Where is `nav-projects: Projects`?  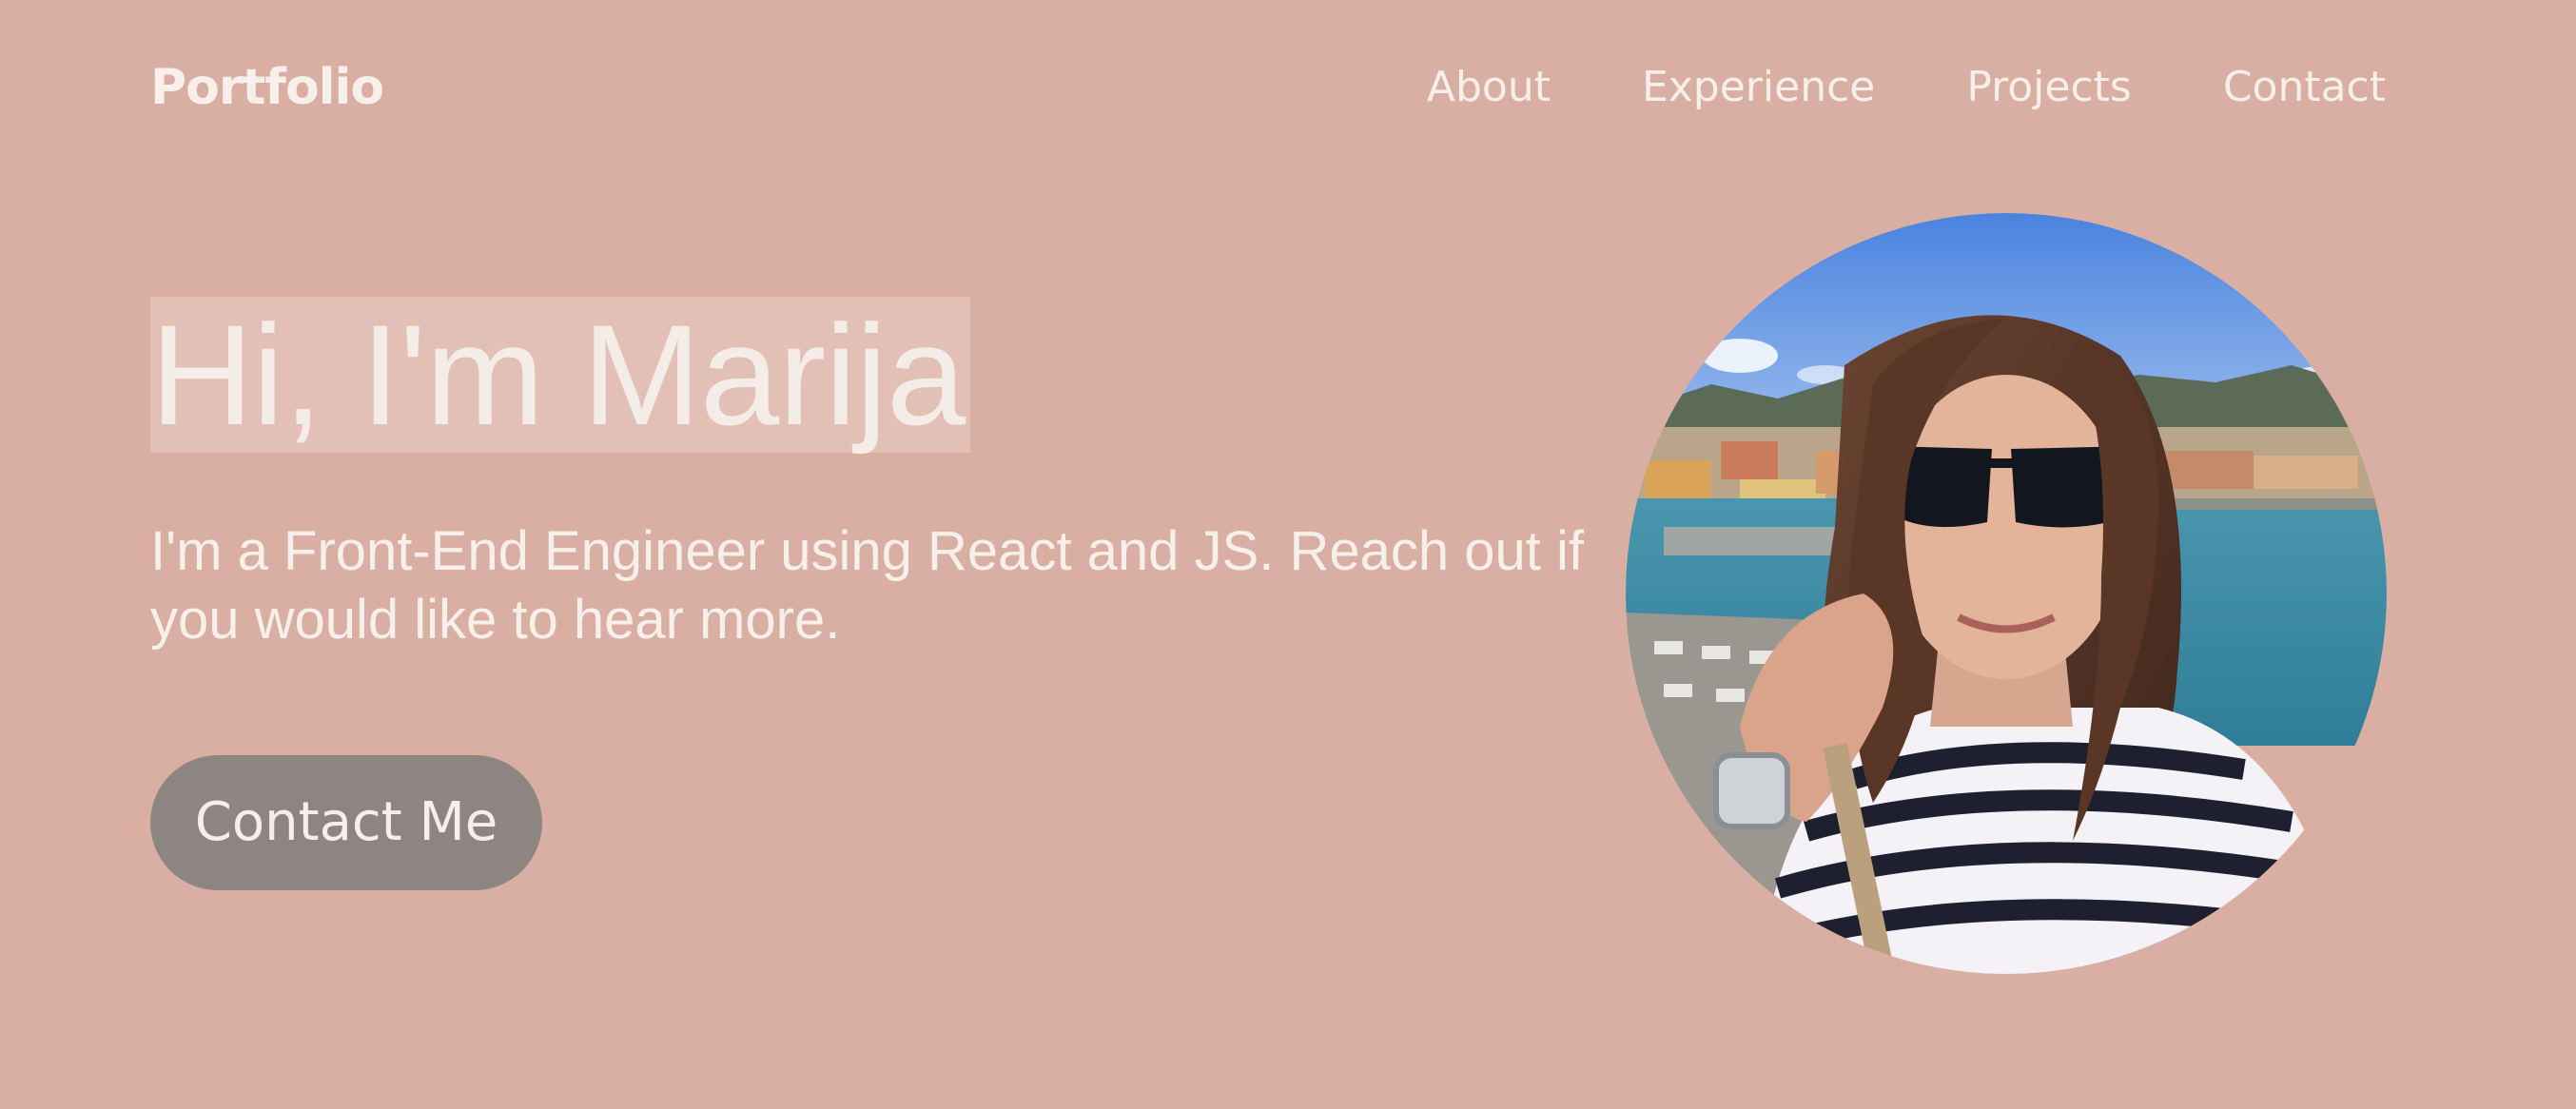
nav-projects: Projects is located at coordinates (2049, 87).